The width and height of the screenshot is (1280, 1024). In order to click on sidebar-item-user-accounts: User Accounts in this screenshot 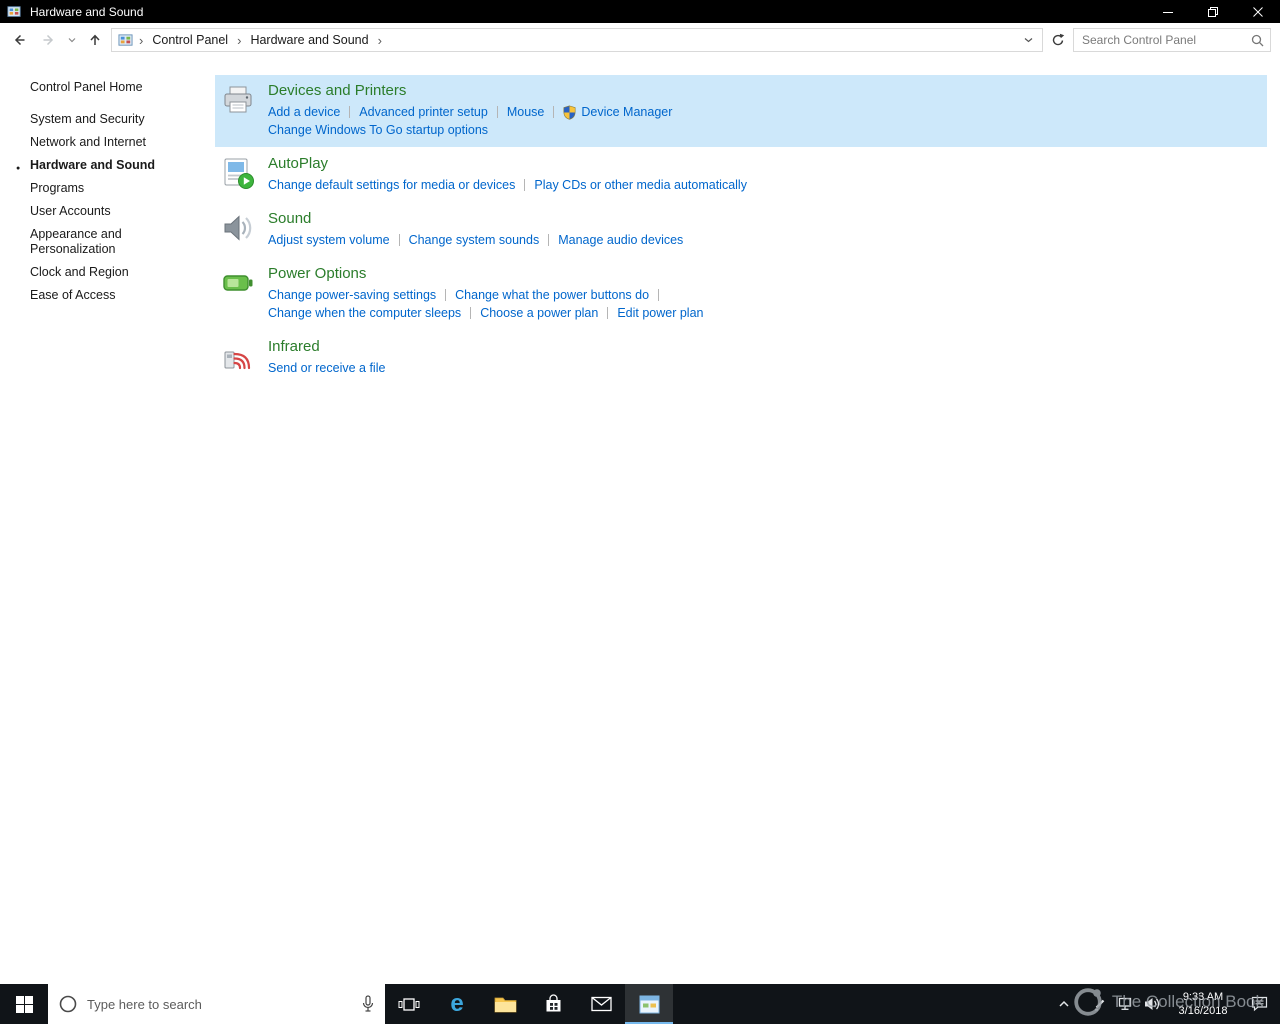, I will do `click(117, 211)`.